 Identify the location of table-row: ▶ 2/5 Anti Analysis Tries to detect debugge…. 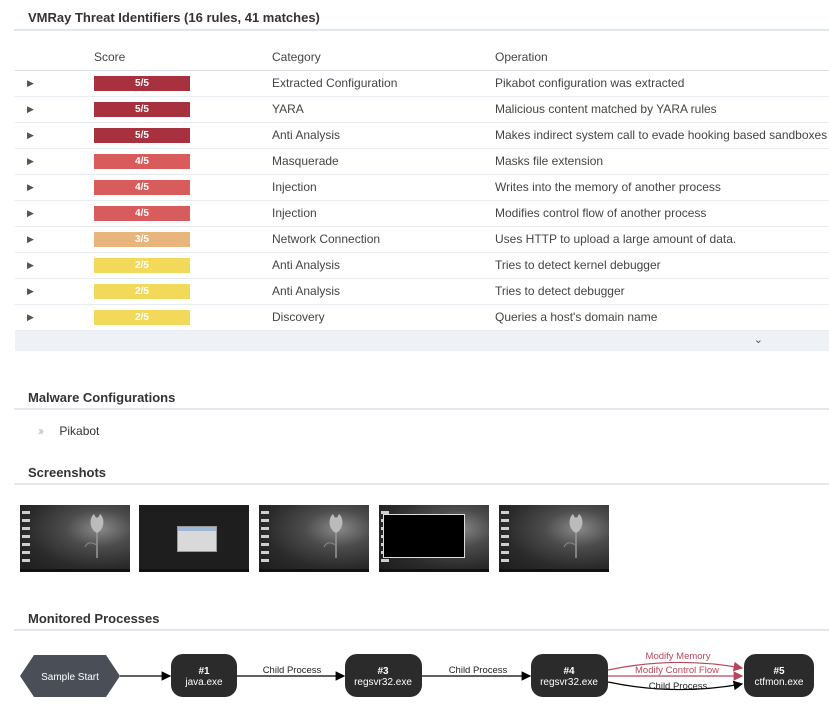
(422, 292).